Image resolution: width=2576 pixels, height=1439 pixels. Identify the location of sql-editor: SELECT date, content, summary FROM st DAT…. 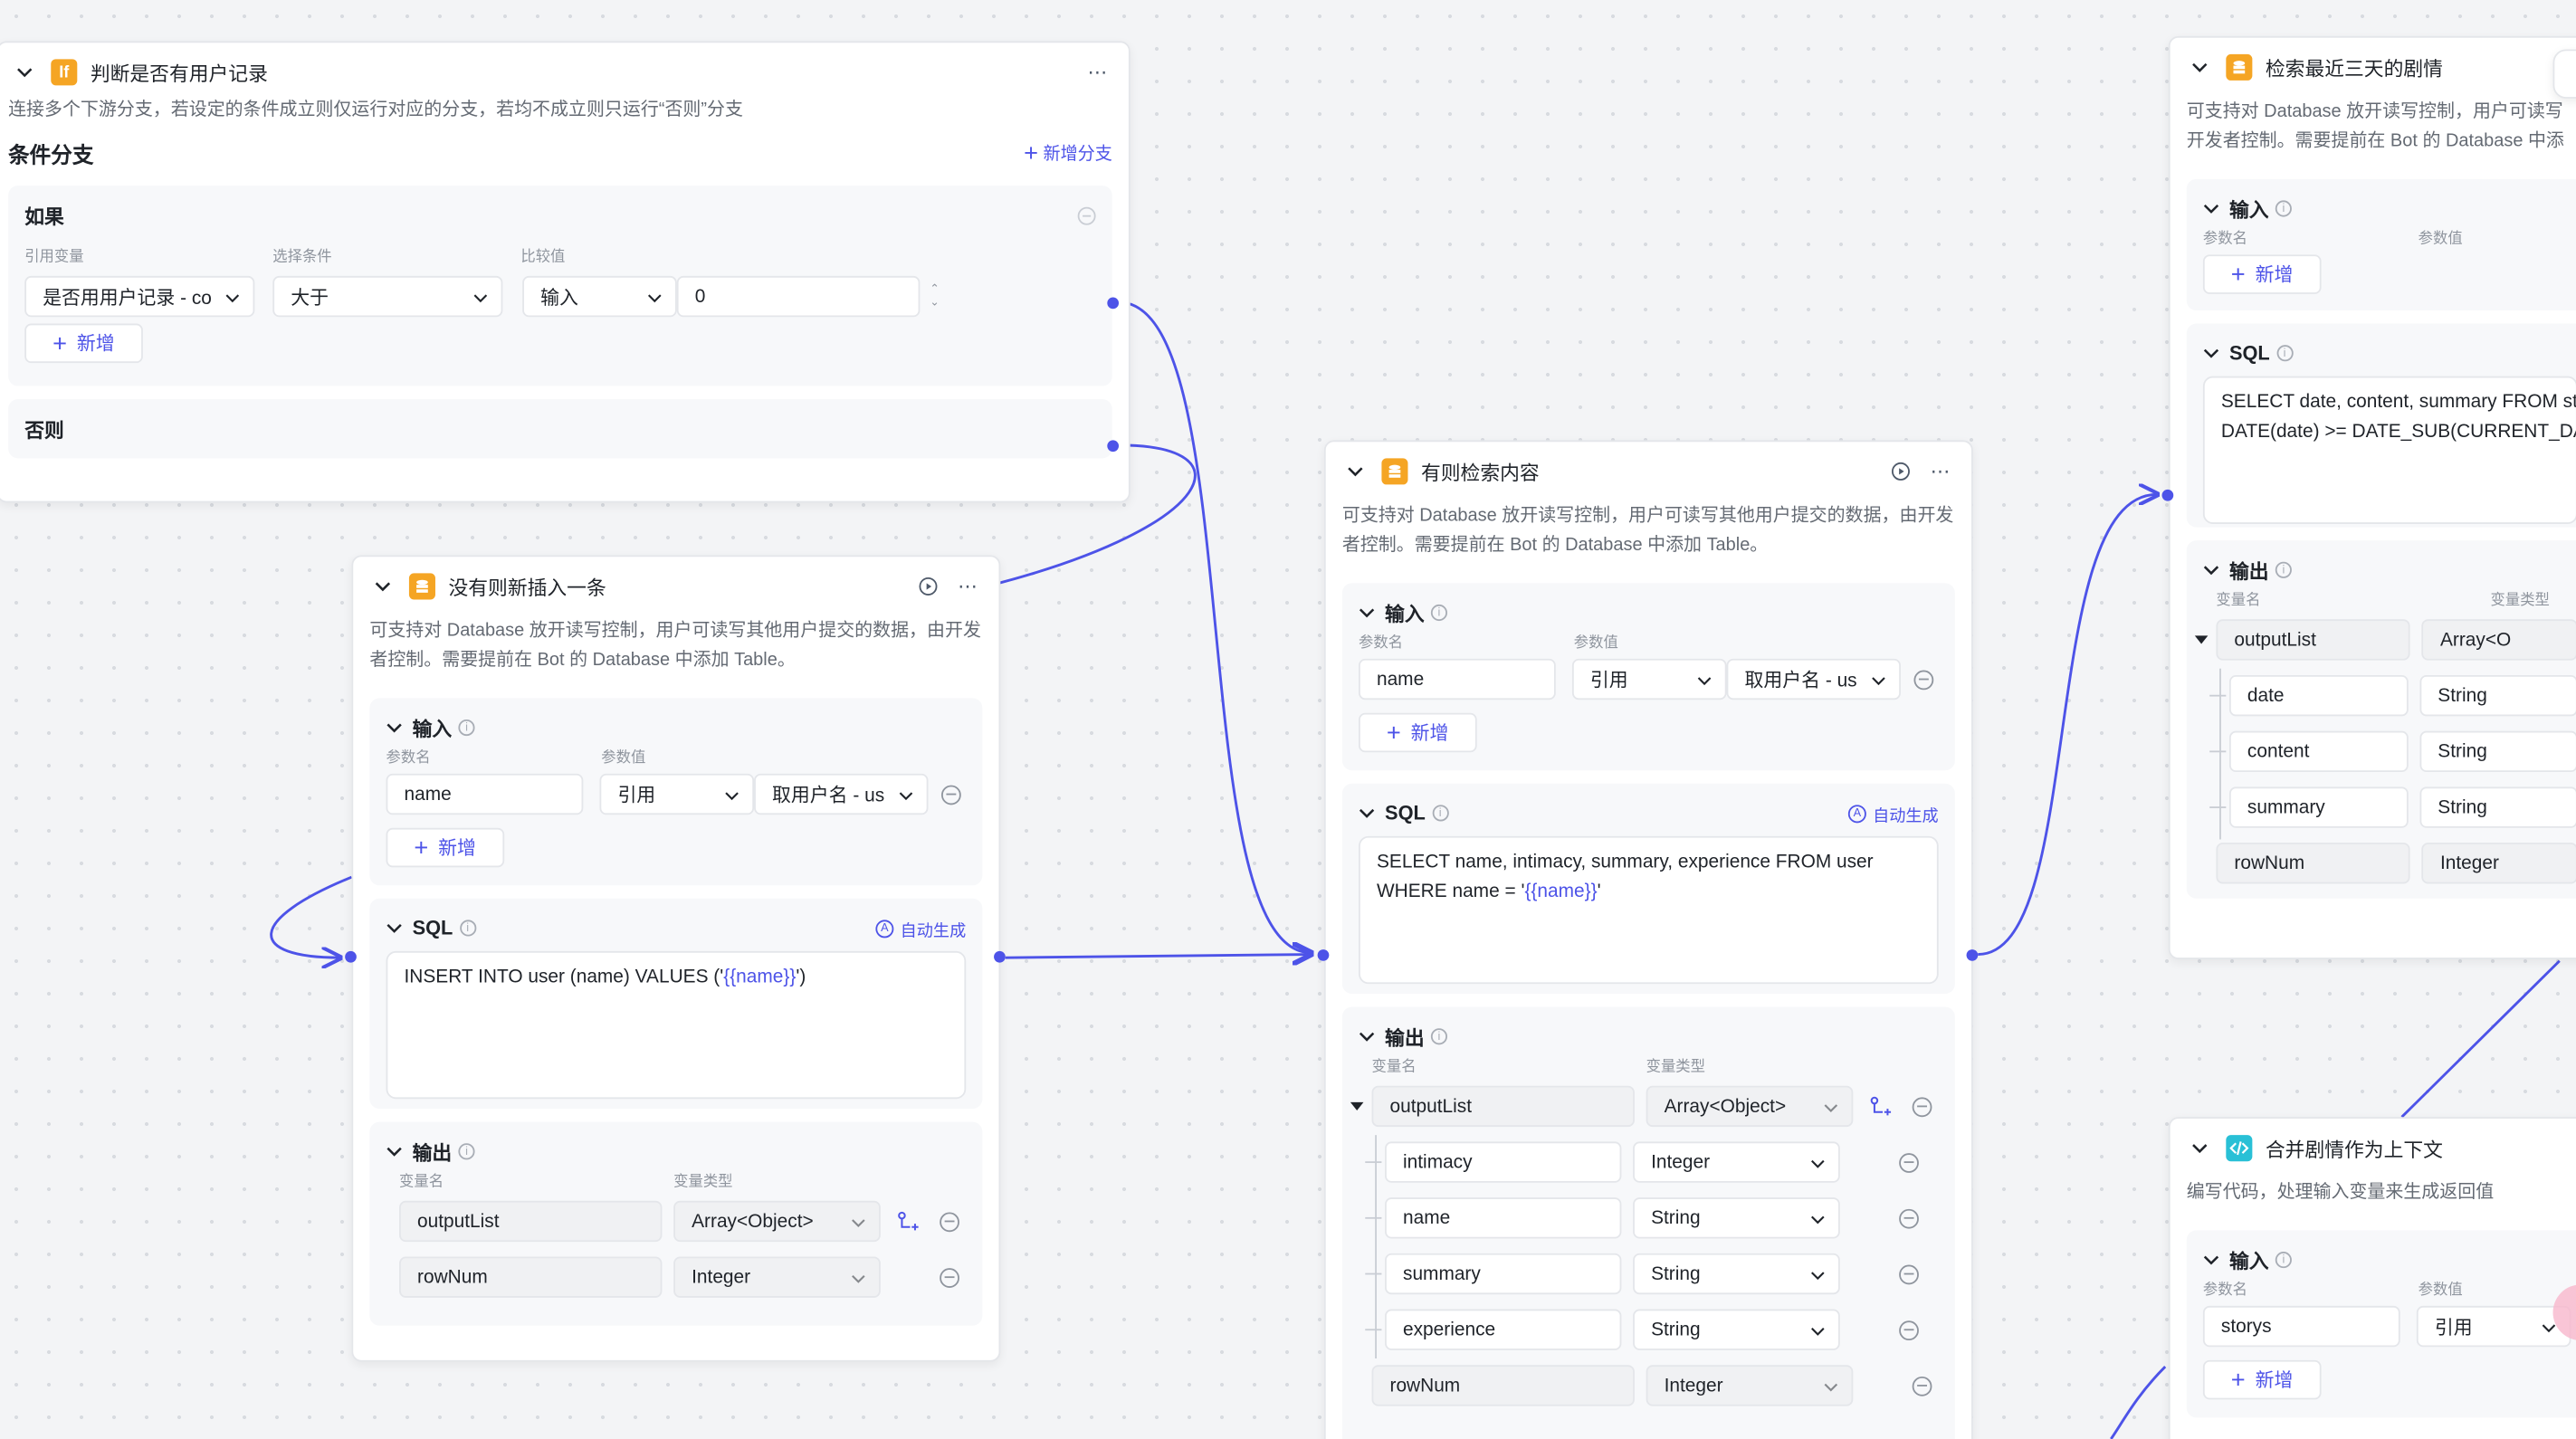
(2389, 450).